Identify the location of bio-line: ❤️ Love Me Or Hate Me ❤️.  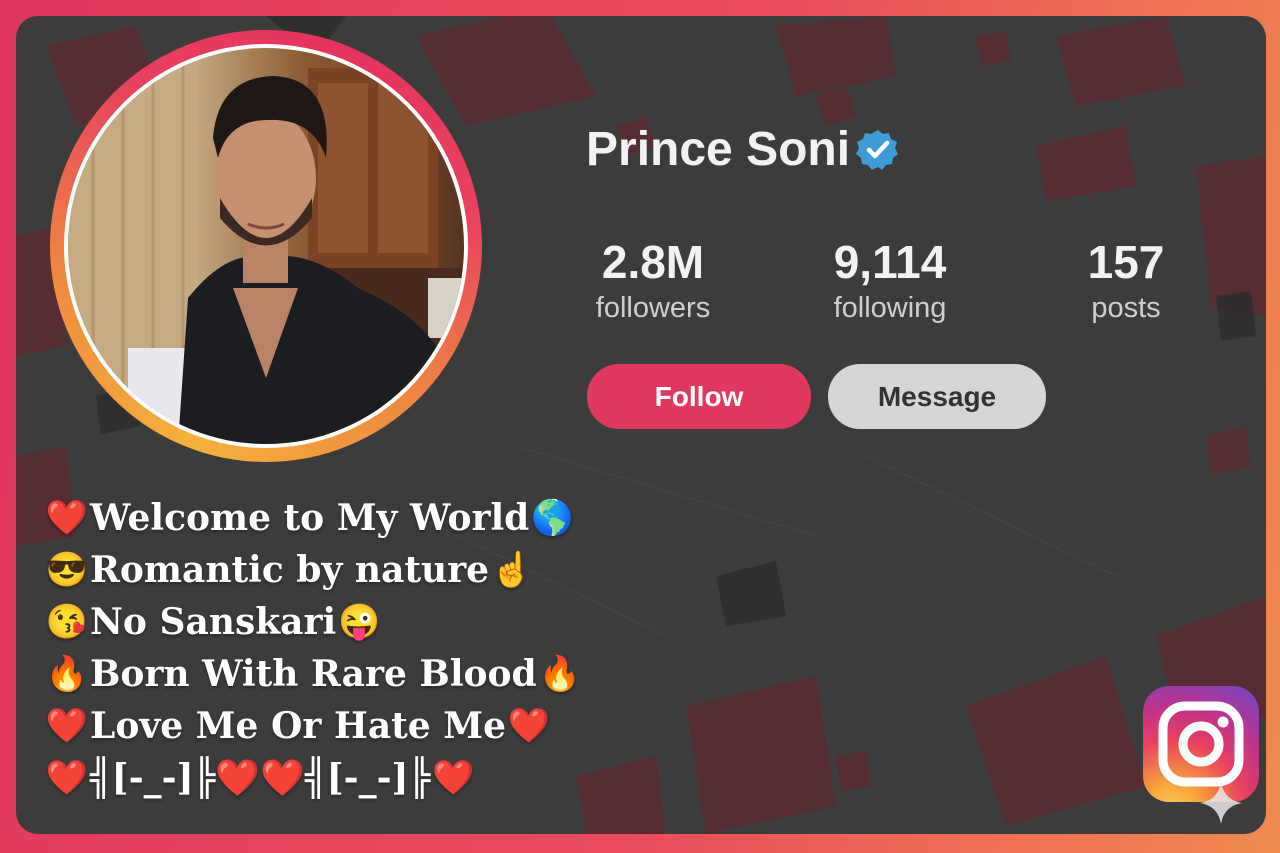
(313, 726).